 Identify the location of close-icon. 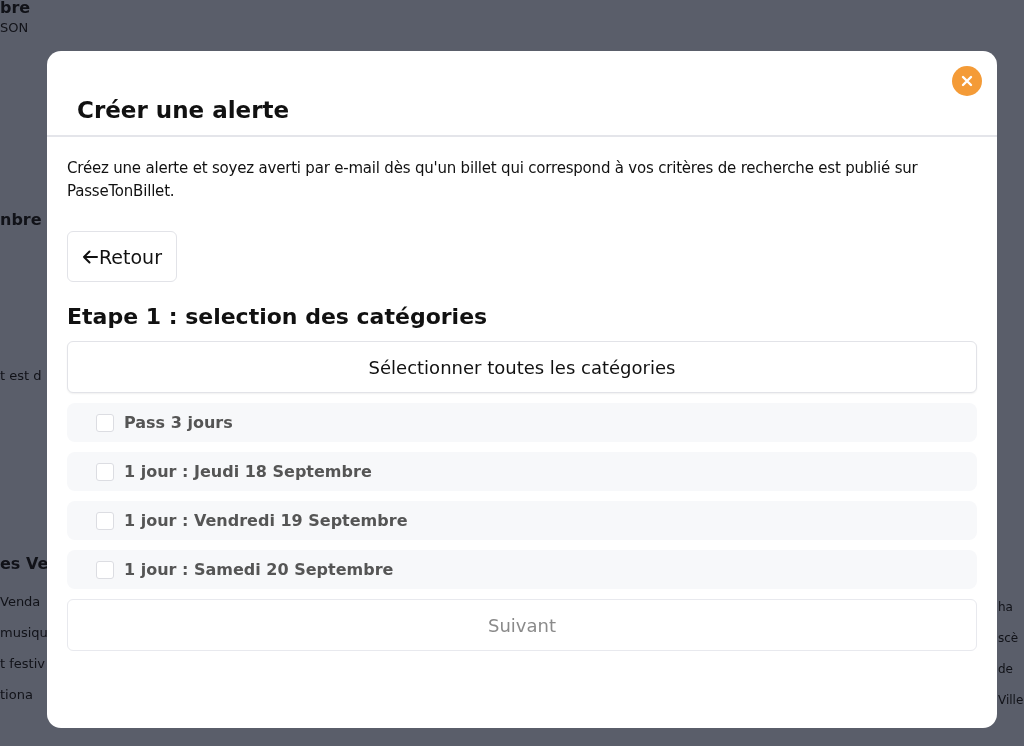
(967, 81).